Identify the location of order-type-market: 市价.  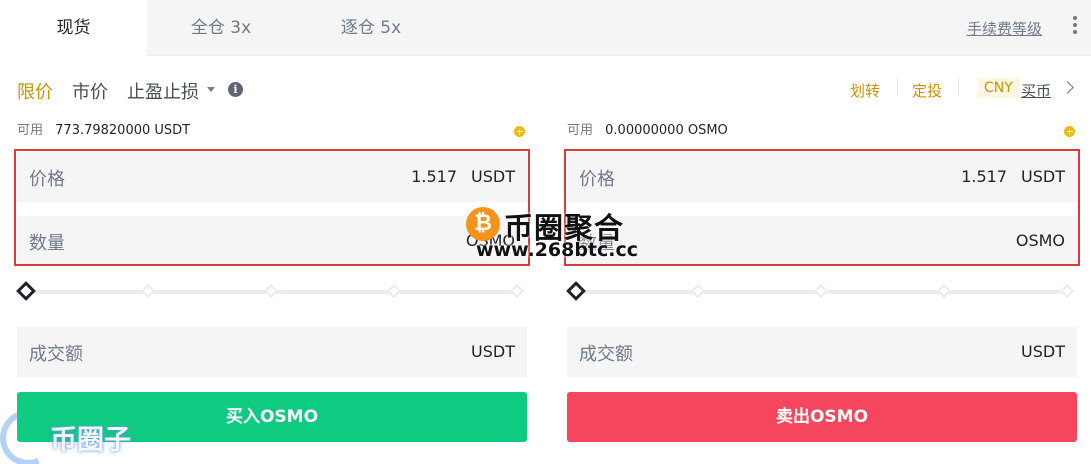
(90, 91).